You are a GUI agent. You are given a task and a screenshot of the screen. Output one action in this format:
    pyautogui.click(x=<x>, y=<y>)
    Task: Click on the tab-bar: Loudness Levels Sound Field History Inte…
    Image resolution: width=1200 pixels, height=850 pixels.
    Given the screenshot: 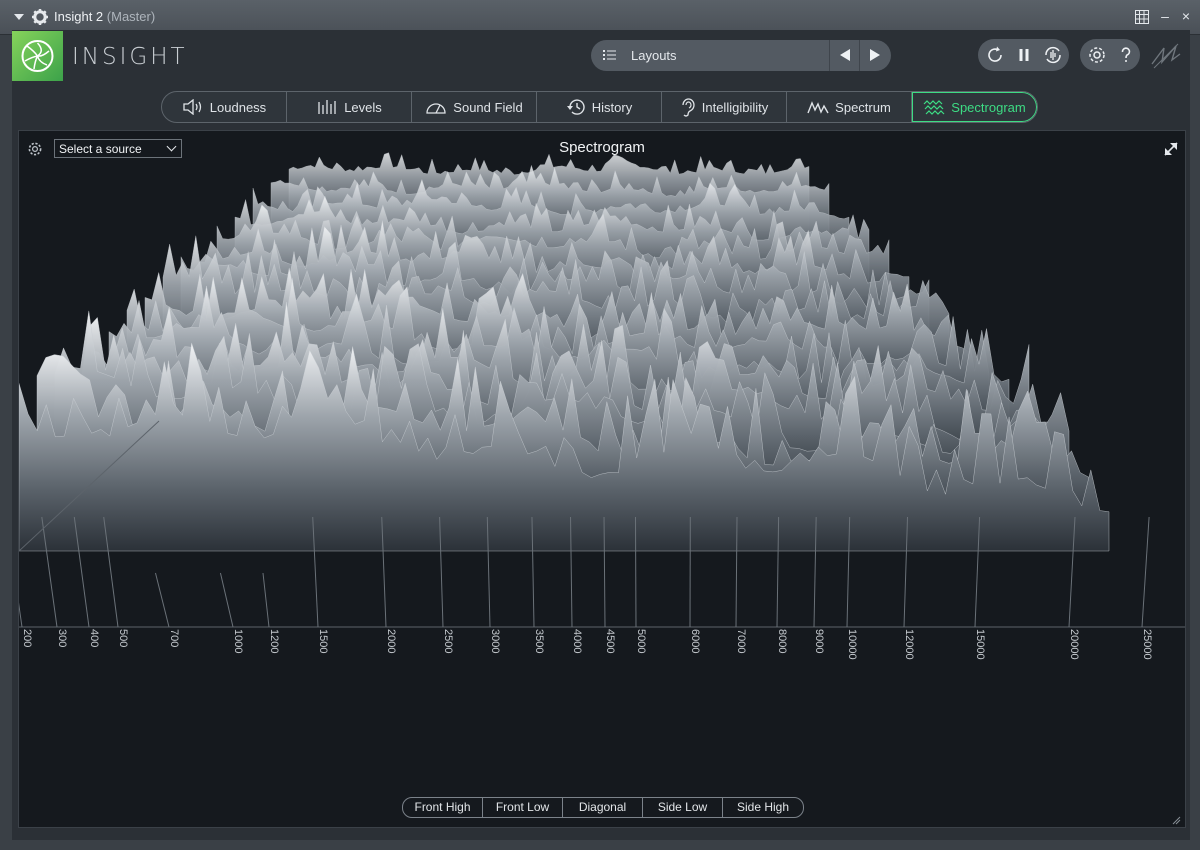 What is the action you would take?
    pyautogui.click(x=601, y=105)
    